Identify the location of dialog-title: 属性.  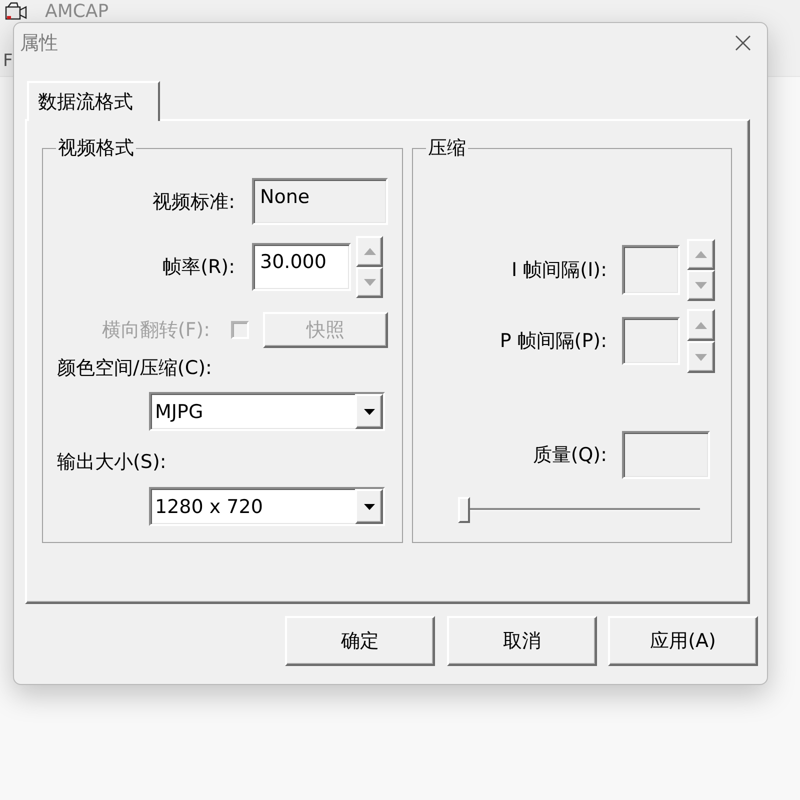
(39, 43).